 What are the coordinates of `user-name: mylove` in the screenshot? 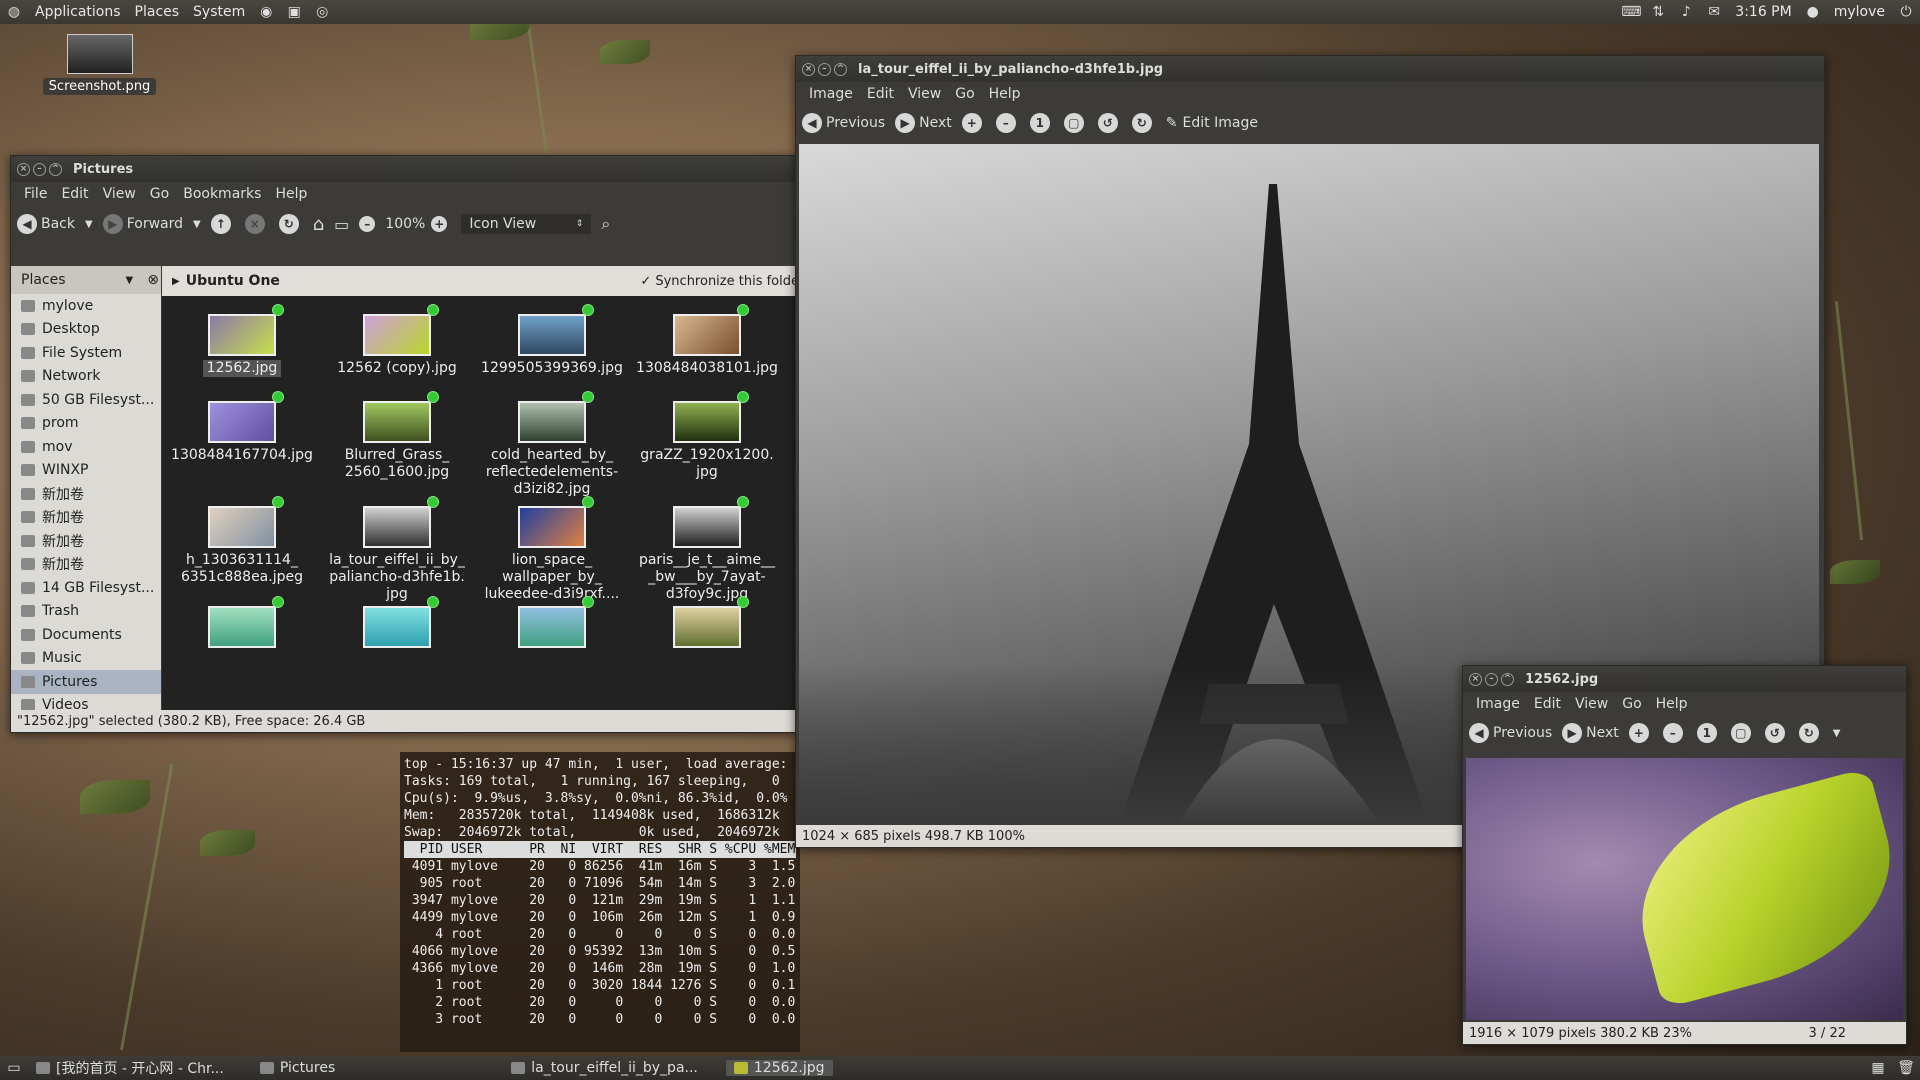 It's located at (1859, 12).